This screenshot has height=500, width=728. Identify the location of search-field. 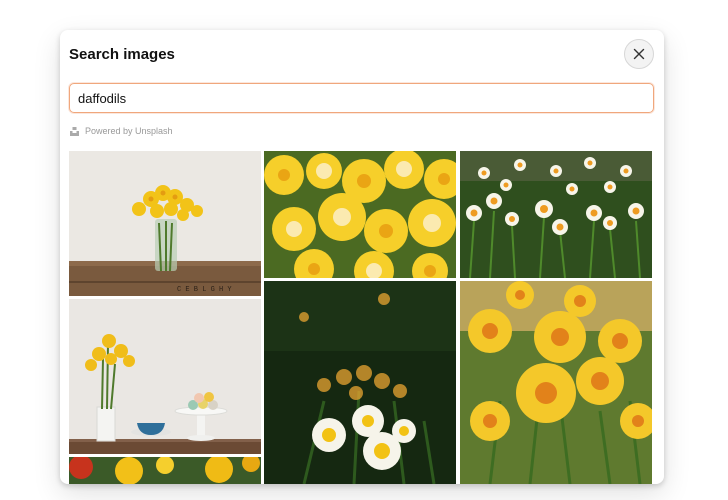
(361, 98).